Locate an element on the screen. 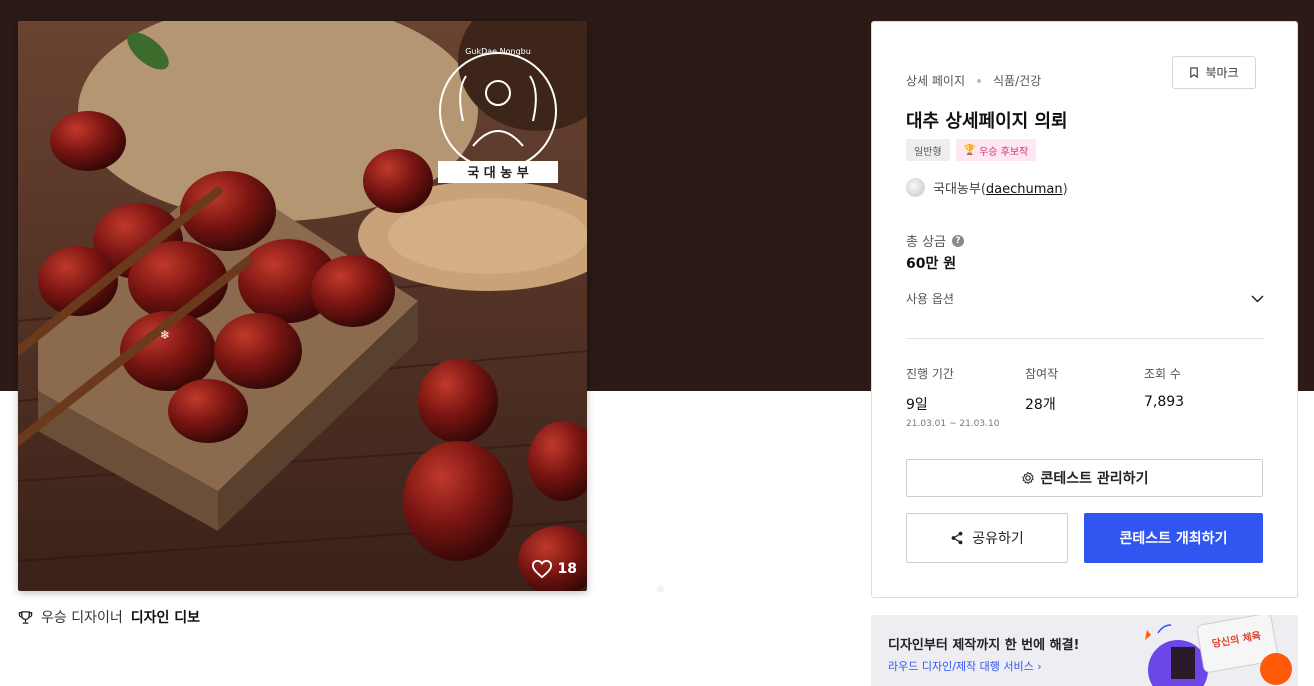  host-contest-label: 콘테스트 개최하기 is located at coordinates (1173, 539).